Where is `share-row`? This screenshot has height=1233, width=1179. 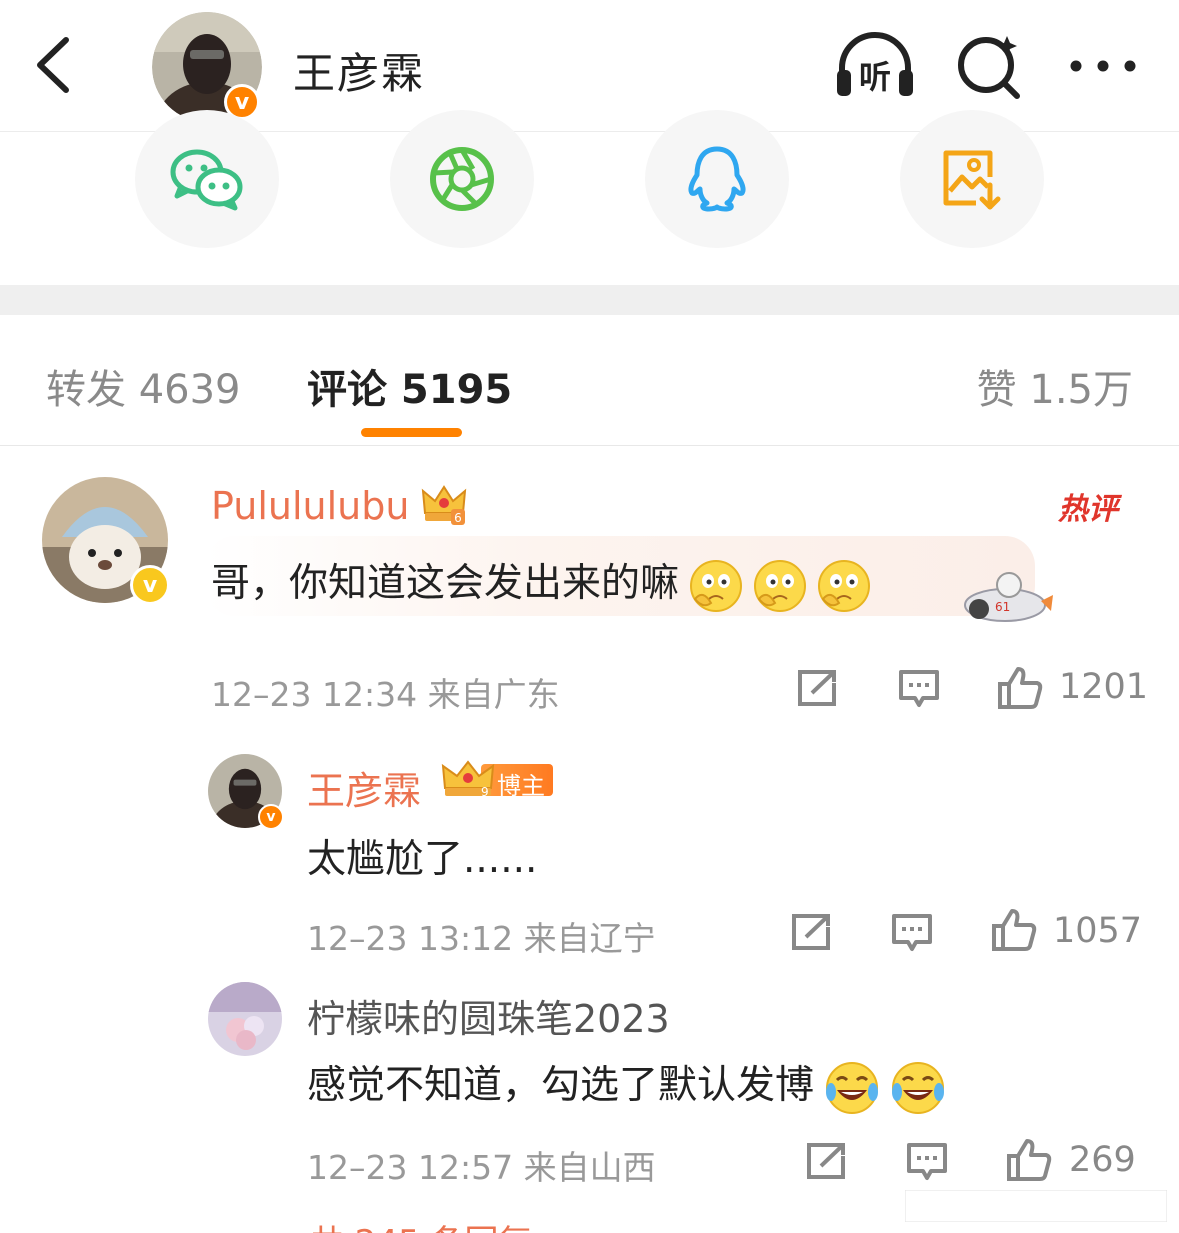
share-row is located at coordinates (589, 197).